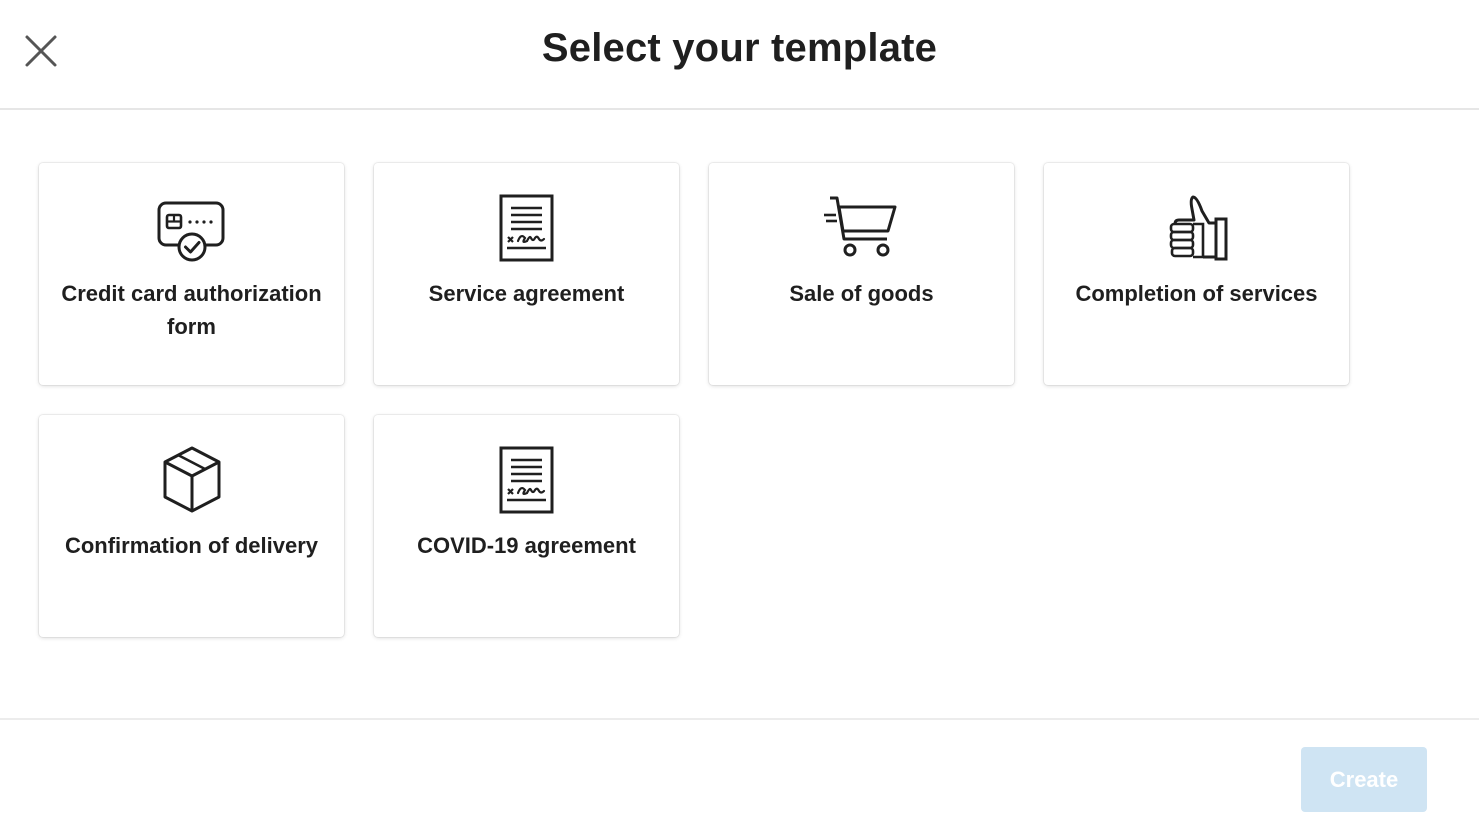 The width and height of the screenshot is (1479, 833). I want to click on template-card-label: Confirmation of delivery, so click(191, 545).